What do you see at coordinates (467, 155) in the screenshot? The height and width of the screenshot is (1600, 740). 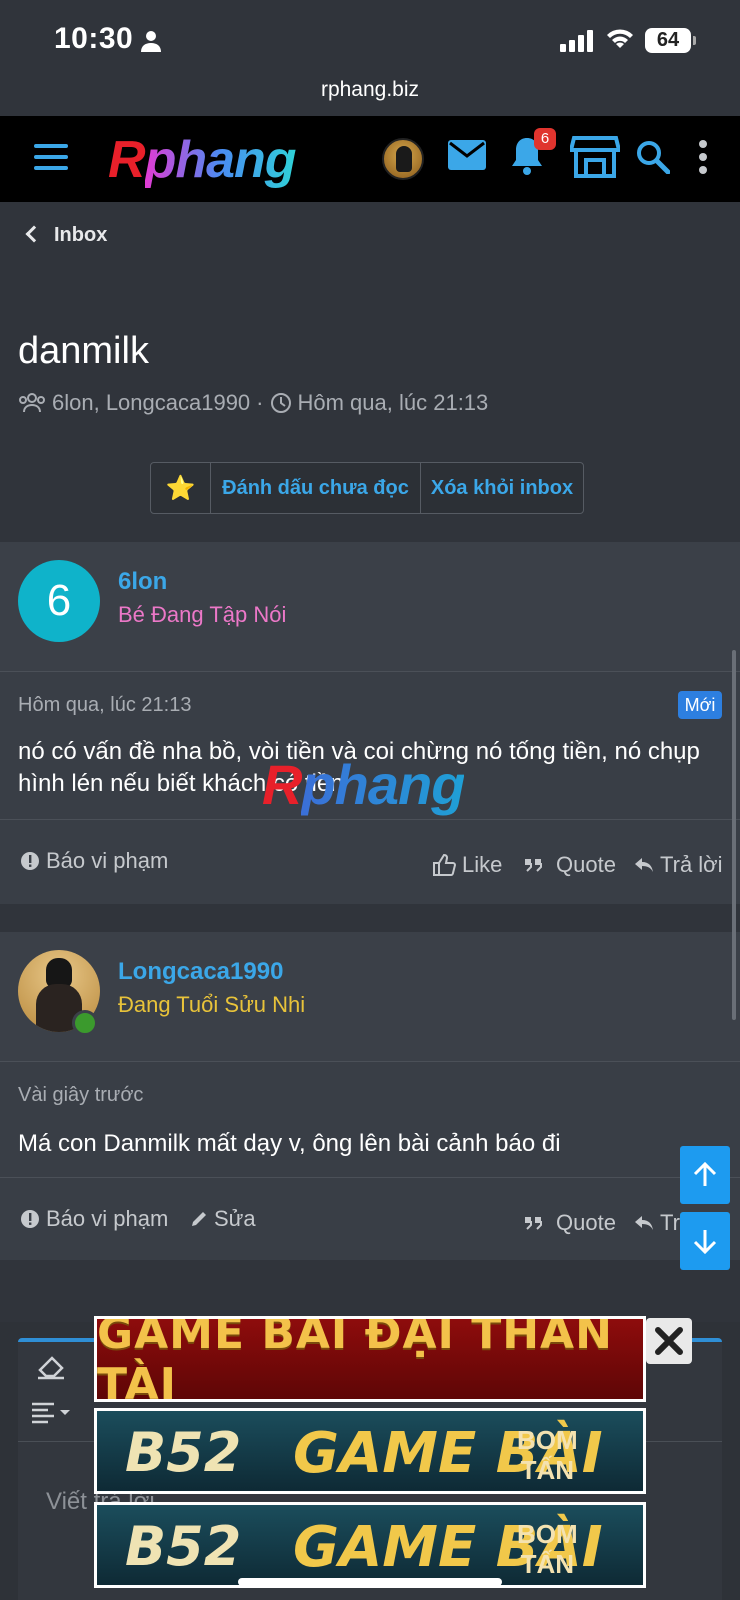 I see `mail-icon` at bounding box center [467, 155].